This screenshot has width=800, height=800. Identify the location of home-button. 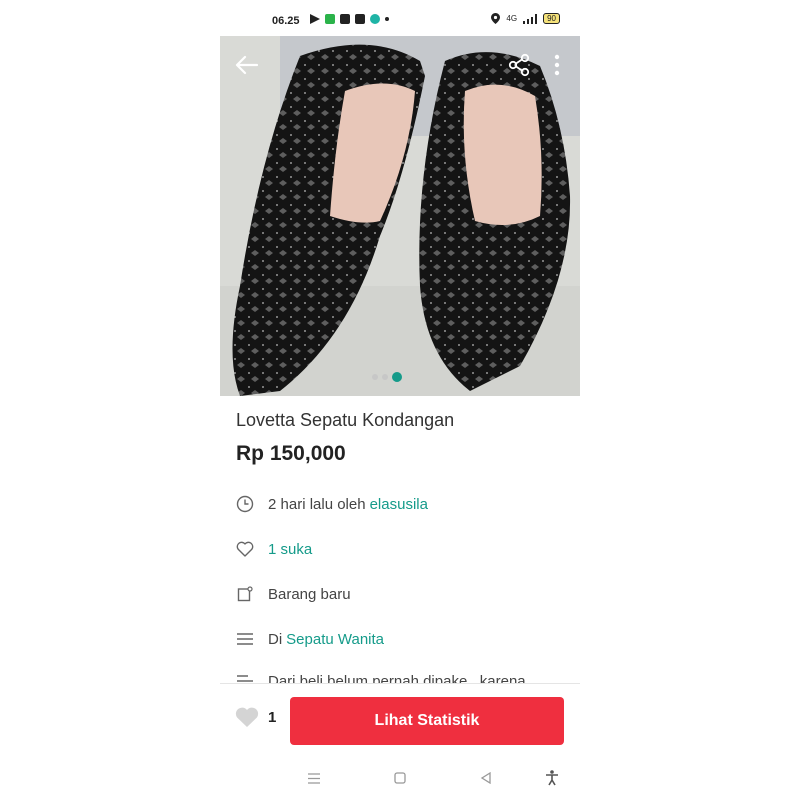
(400, 778).